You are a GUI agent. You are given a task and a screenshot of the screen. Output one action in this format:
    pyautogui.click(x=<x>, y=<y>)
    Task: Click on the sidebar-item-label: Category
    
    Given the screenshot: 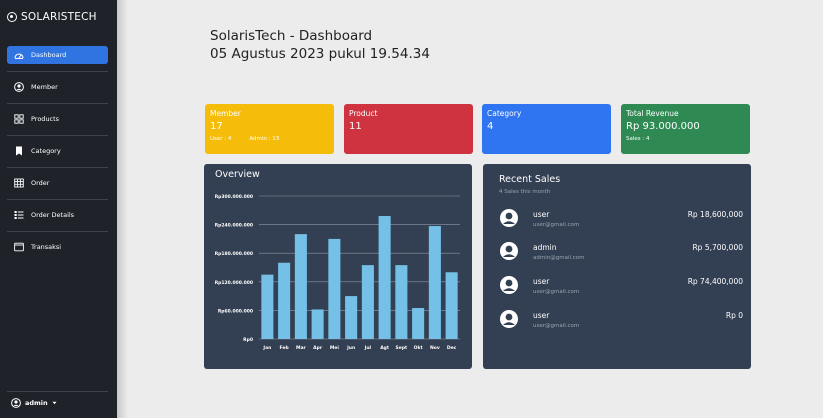 What is the action you would take?
    pyautogui.click(x=46, y=151)
    